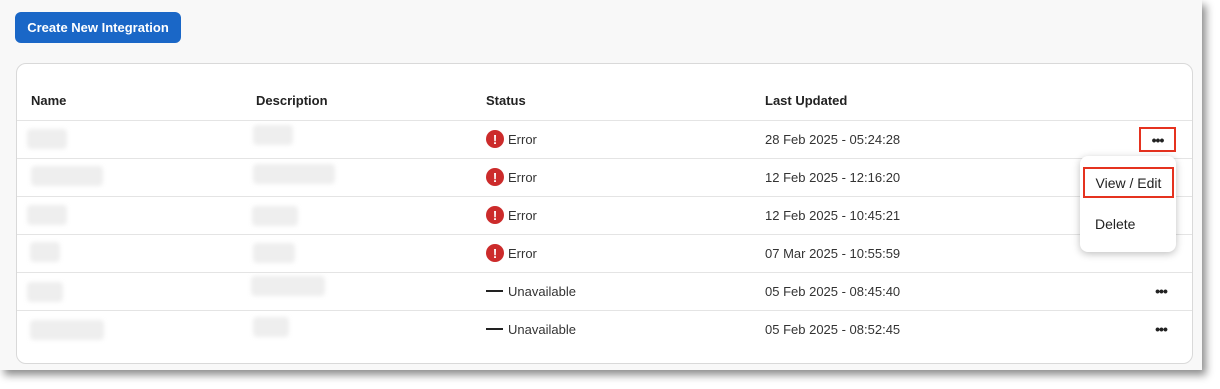  Describe the element at coordinates (833, 253) in the screenshot. I see `last-updated-cell: 07 Mar 2025 - 10:55:59` at that location.